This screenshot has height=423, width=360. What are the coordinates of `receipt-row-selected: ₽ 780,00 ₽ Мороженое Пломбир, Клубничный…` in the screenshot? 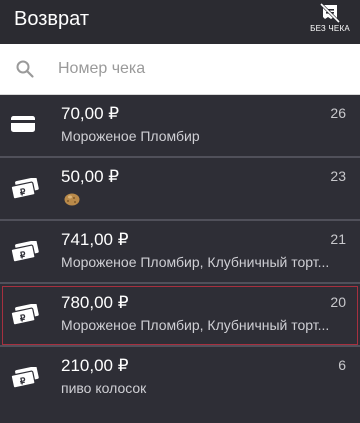 It's located at (180, 315).